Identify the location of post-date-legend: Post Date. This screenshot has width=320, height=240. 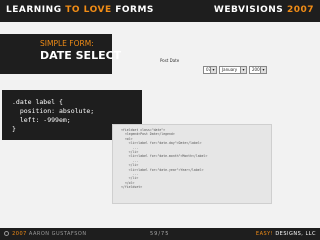
(170, 60).